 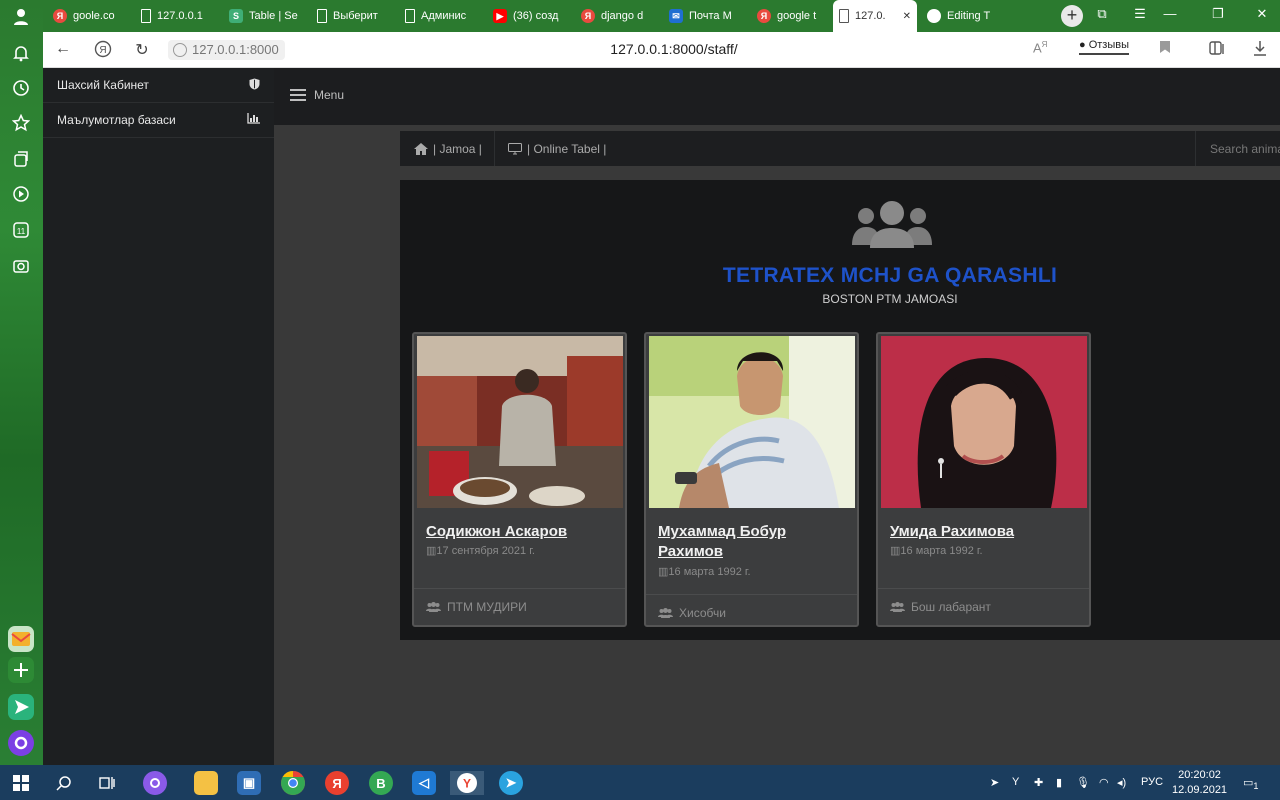 What do you see at coordinates (521, 532) in the screenshot?
I see `staff-name-link: Содикжон Аскаров` at bounding box center [521, 532].